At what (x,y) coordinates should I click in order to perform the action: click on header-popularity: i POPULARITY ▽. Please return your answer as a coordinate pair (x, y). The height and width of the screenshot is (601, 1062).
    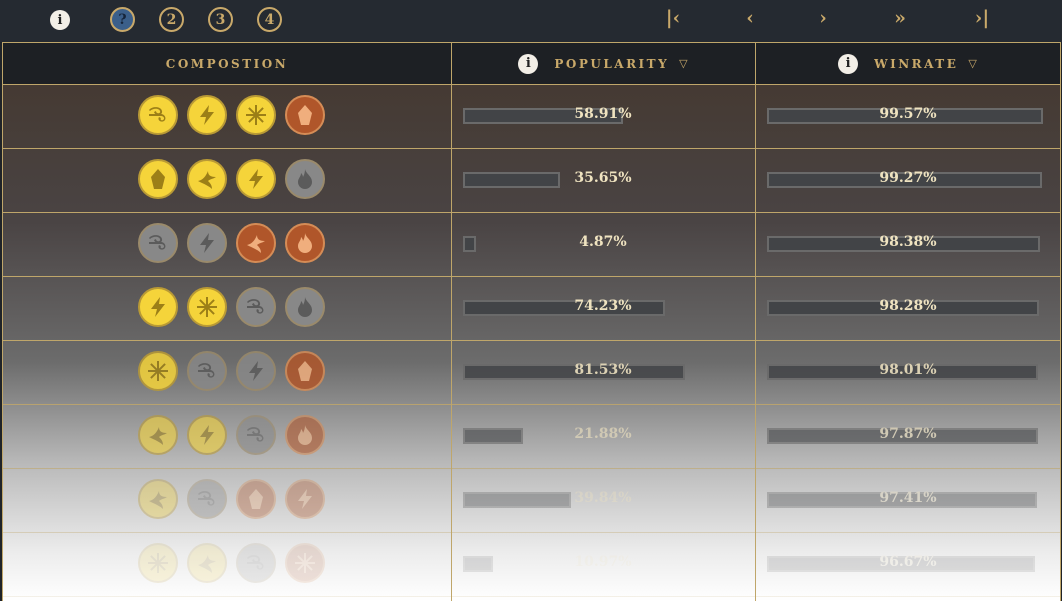
    Looking at the image, I should click on (603, 63).